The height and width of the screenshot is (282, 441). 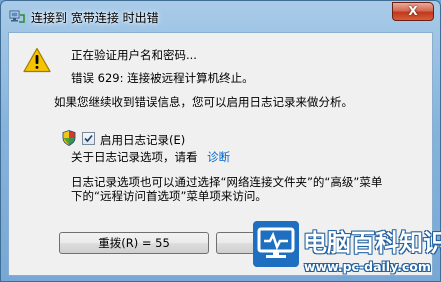 I want to click on site-watermark: 电脑百科知识 www.pc-daily.com, so click(x=347, y=251).